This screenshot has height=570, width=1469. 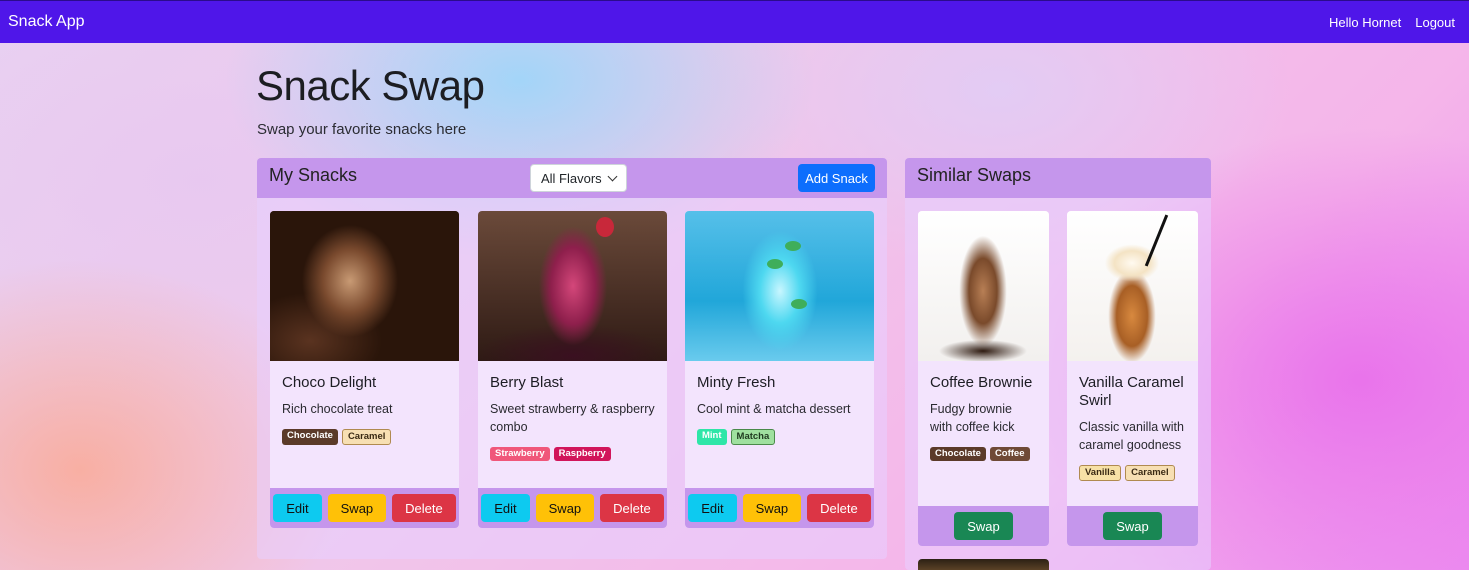 I want to click on similar-card-partial-image, so click(x=983, y=564).